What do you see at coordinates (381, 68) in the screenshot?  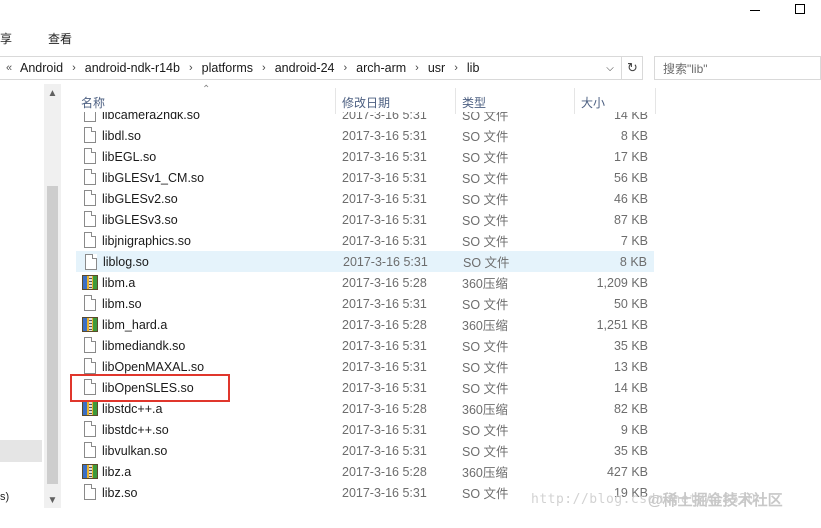 I see `breadcrumb-label: arch-arm` at bounding box center [381, 68].